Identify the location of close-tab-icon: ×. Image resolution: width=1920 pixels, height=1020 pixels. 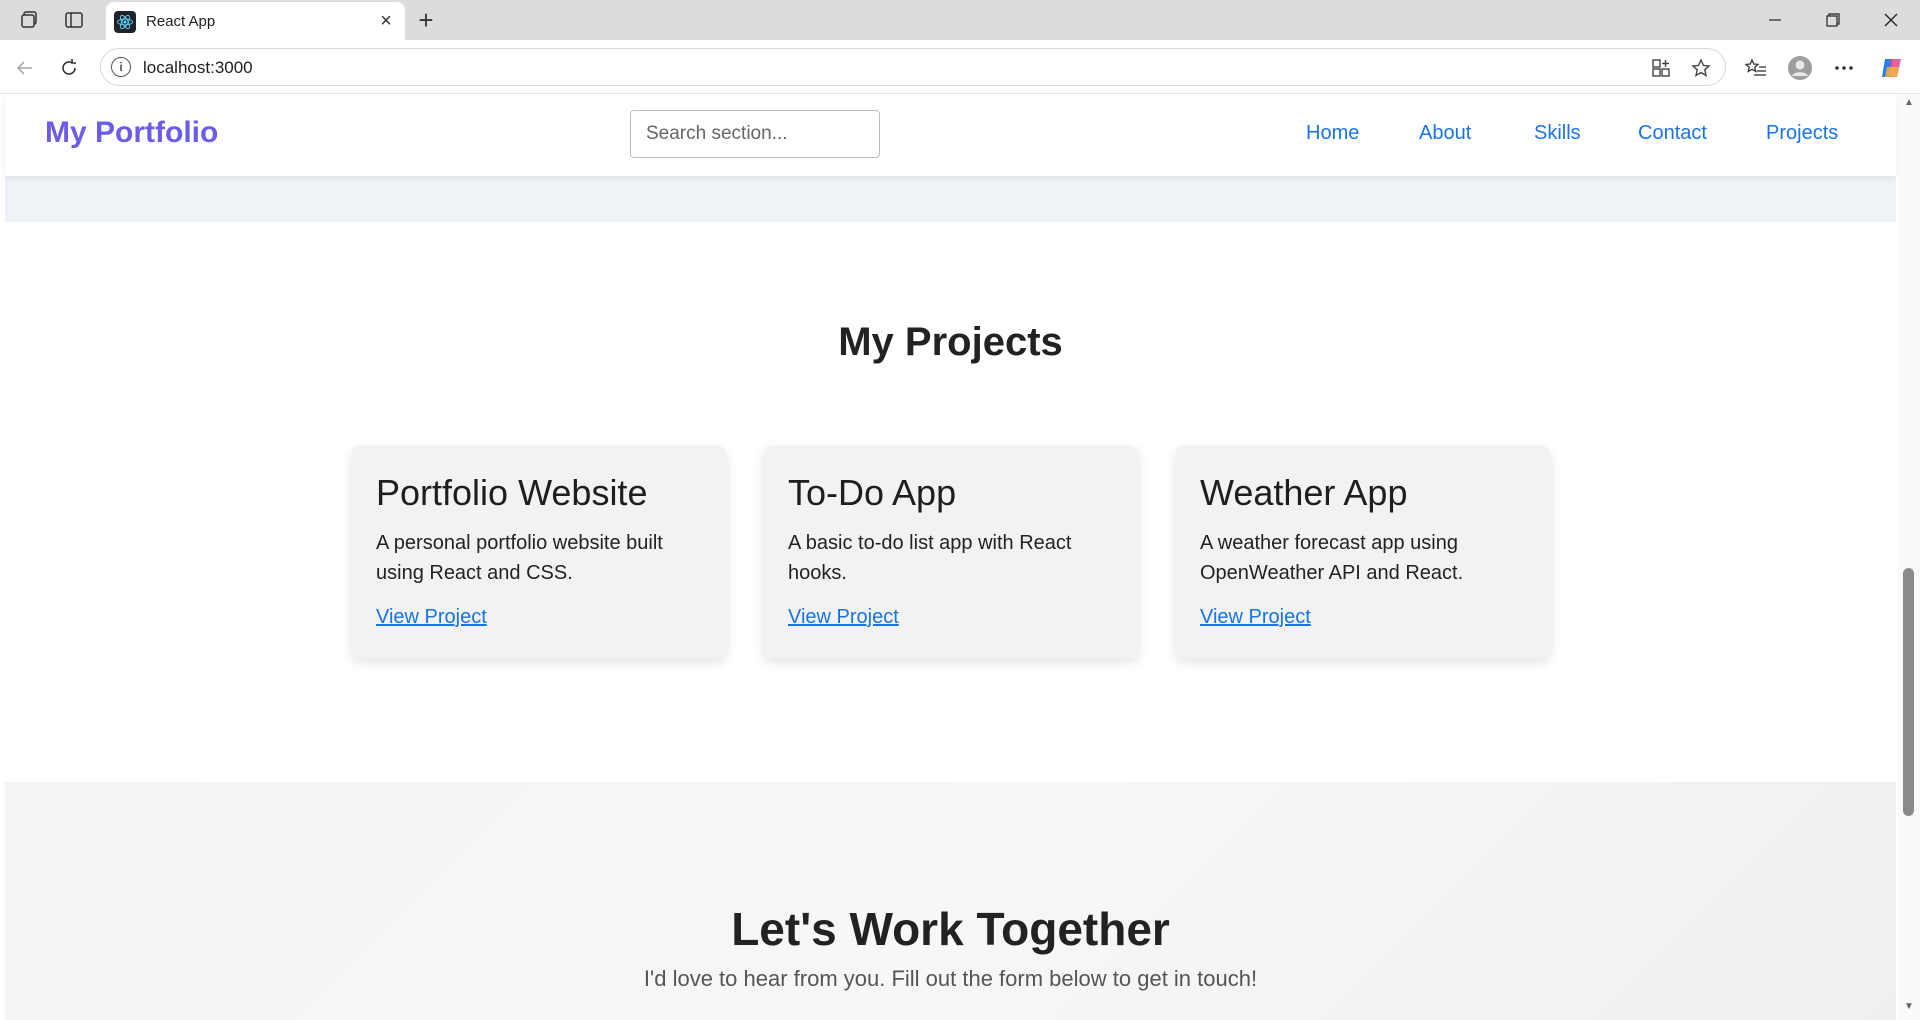
(386, 21).